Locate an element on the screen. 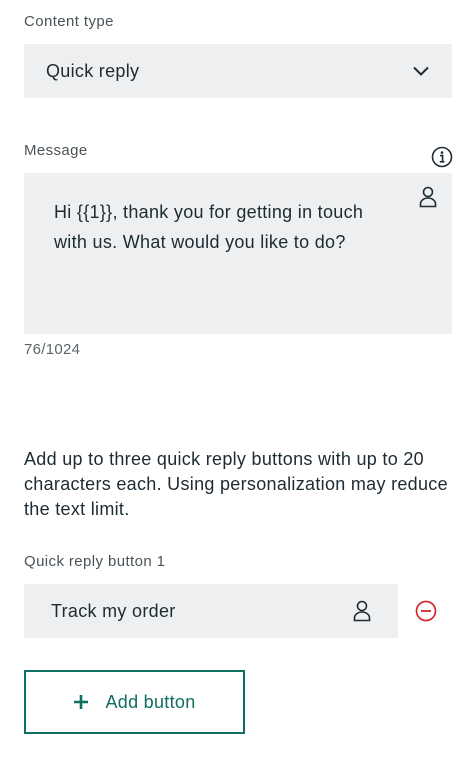 This screenshot has width=474, height=760. quick-reply-button-1-label: Quick reply button 1 is located at coordinates (95, 561).